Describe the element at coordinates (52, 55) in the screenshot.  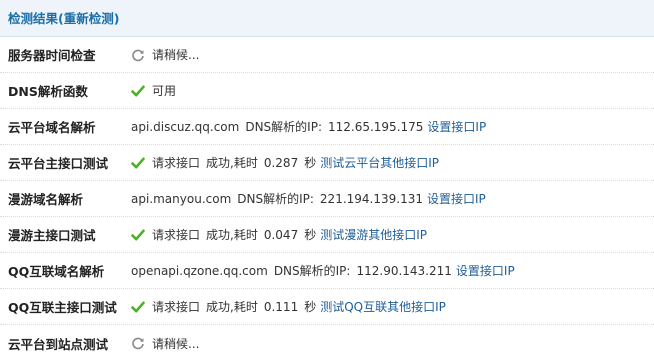
I see `row-label: 服务器时间检查` at that location.